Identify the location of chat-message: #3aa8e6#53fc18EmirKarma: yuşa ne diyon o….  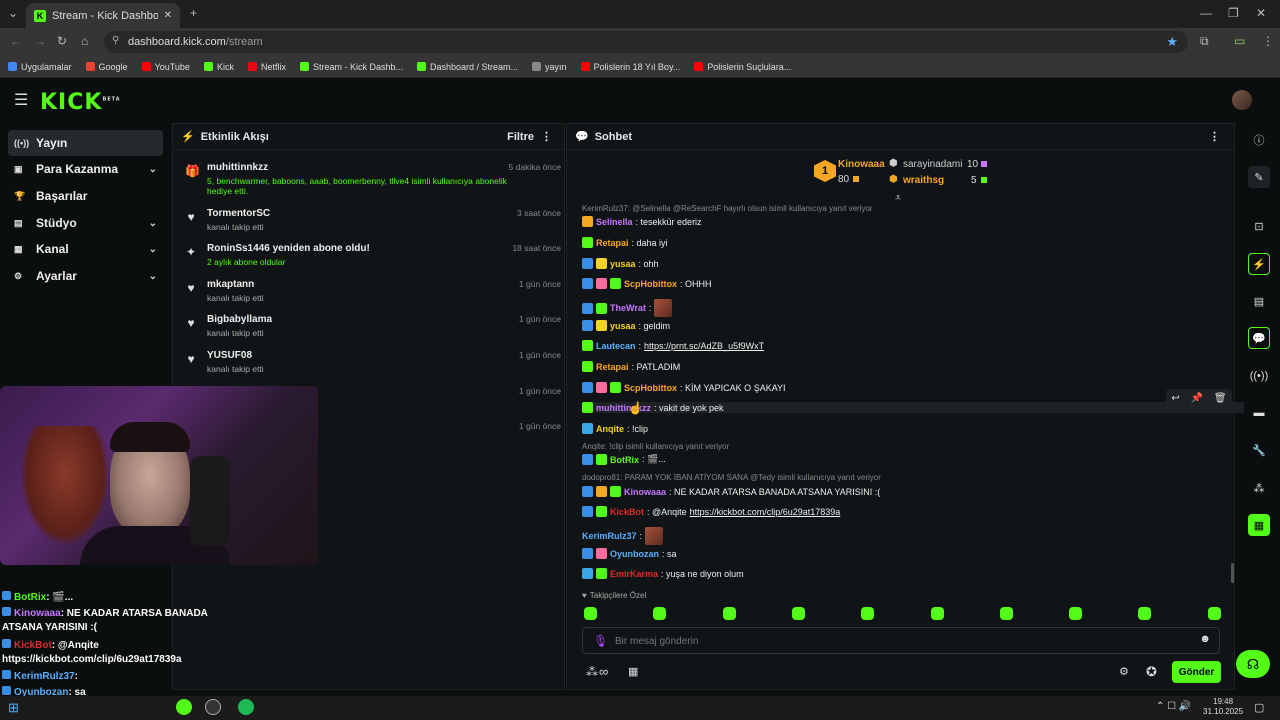
(663, 573).